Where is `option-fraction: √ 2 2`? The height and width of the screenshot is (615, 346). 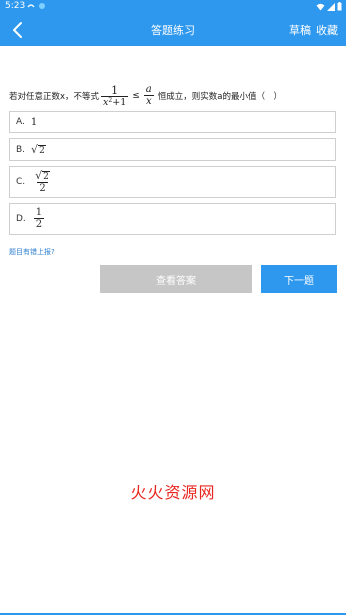
option-fraction: √ 2 2 is located at coordinates (42, 182).